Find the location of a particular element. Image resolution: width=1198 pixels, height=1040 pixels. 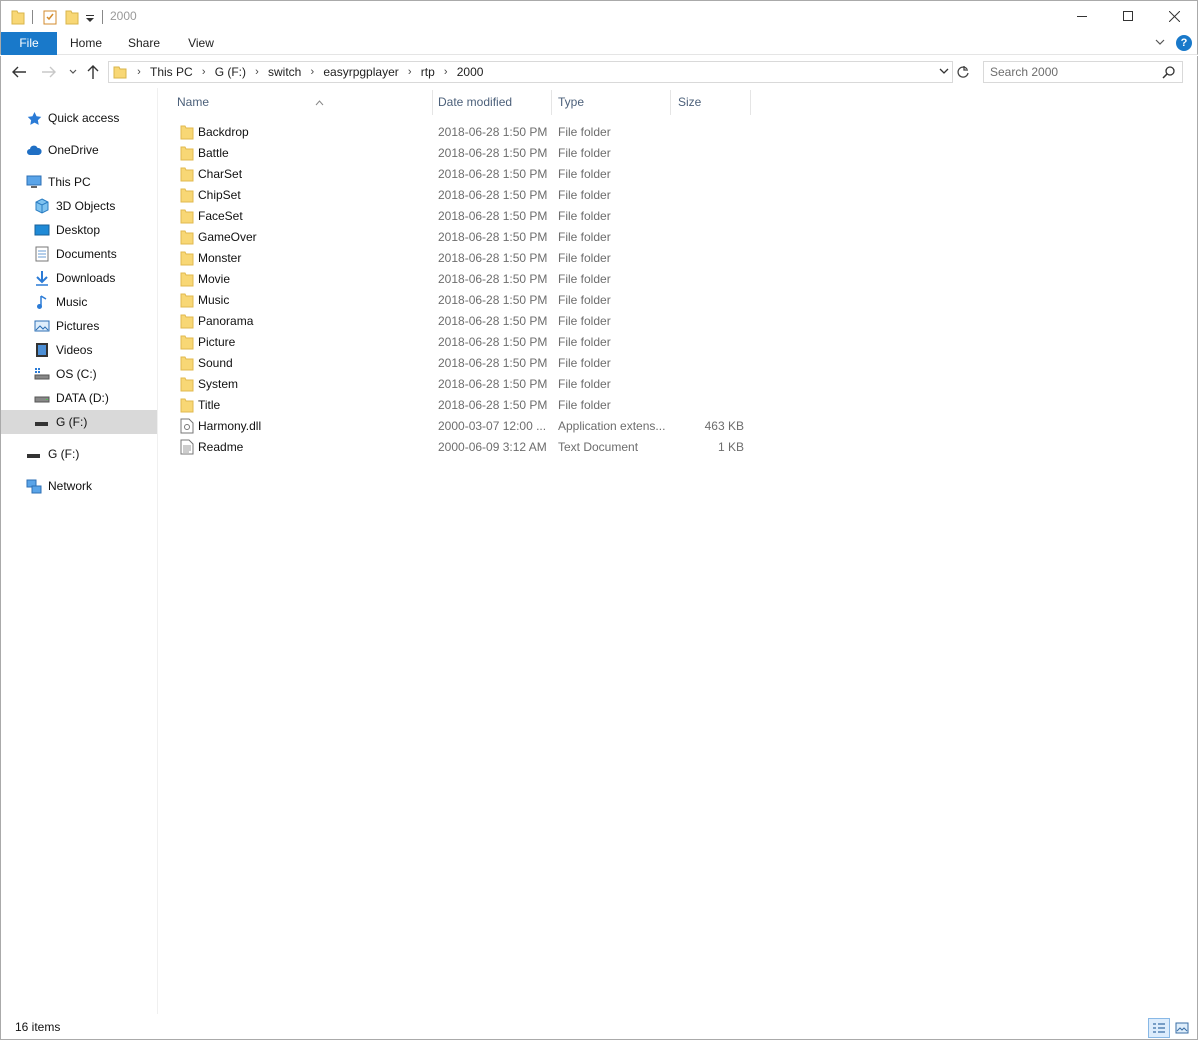

sidebar-item-3d-objects: 3D Objects is located at coordinates (79, 206).